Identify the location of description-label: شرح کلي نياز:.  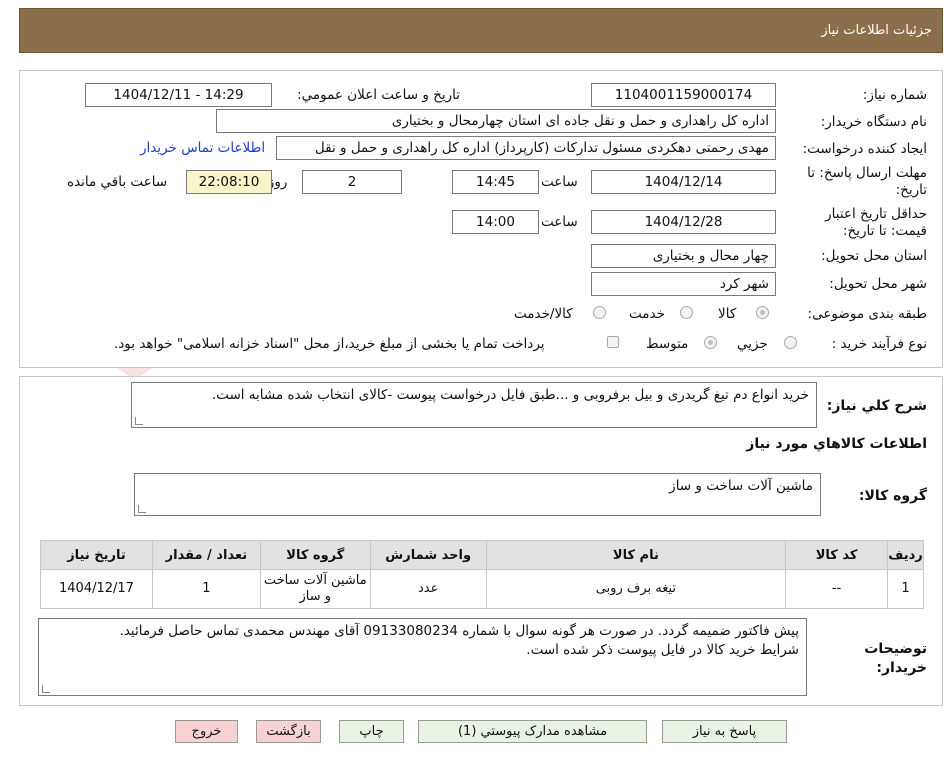
(876, 406).